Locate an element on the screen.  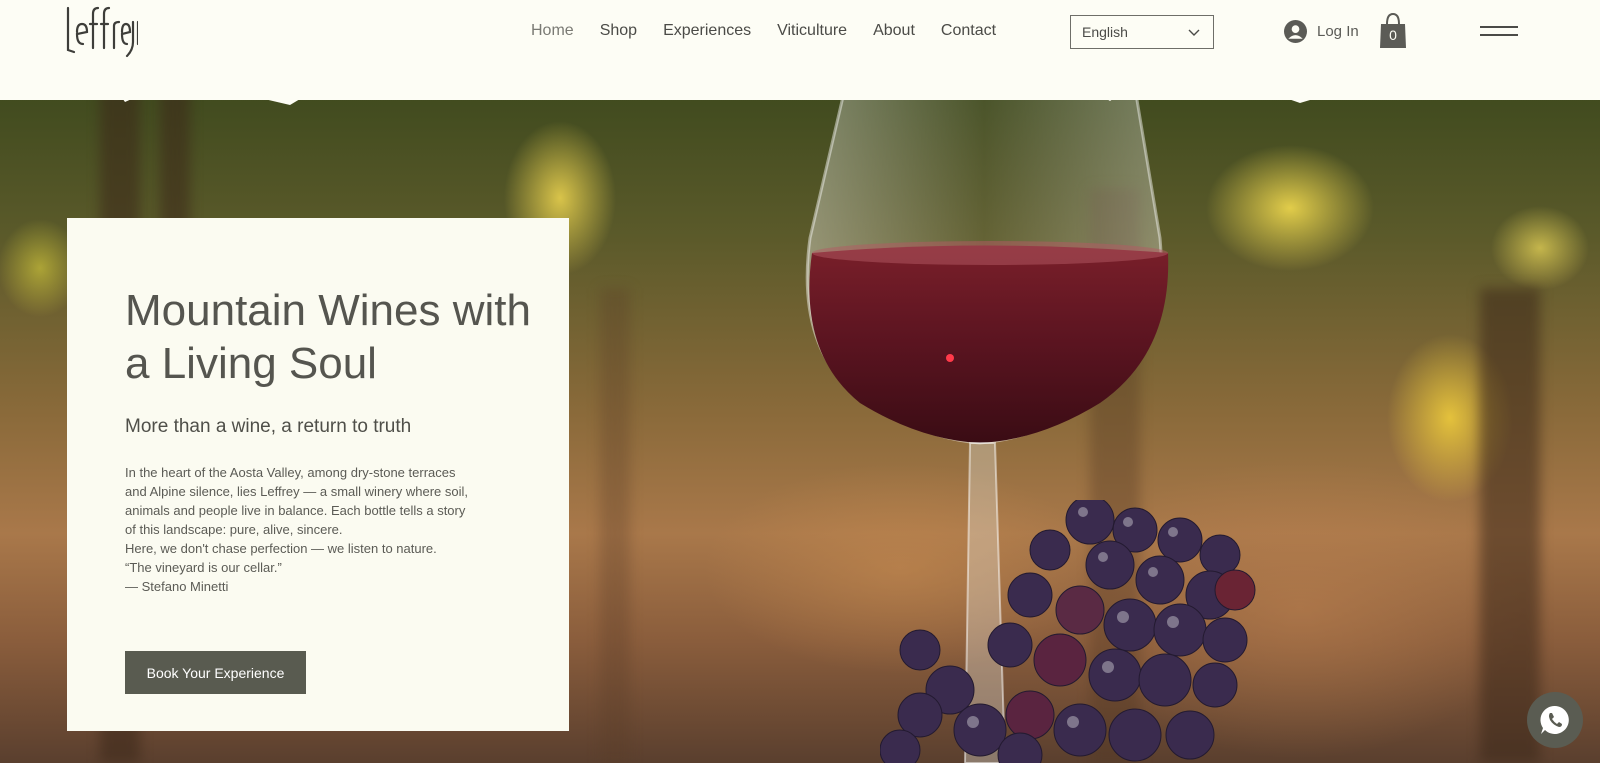
hero-quote-author: — Stefano Minetti is located at coordinates (177, 586).